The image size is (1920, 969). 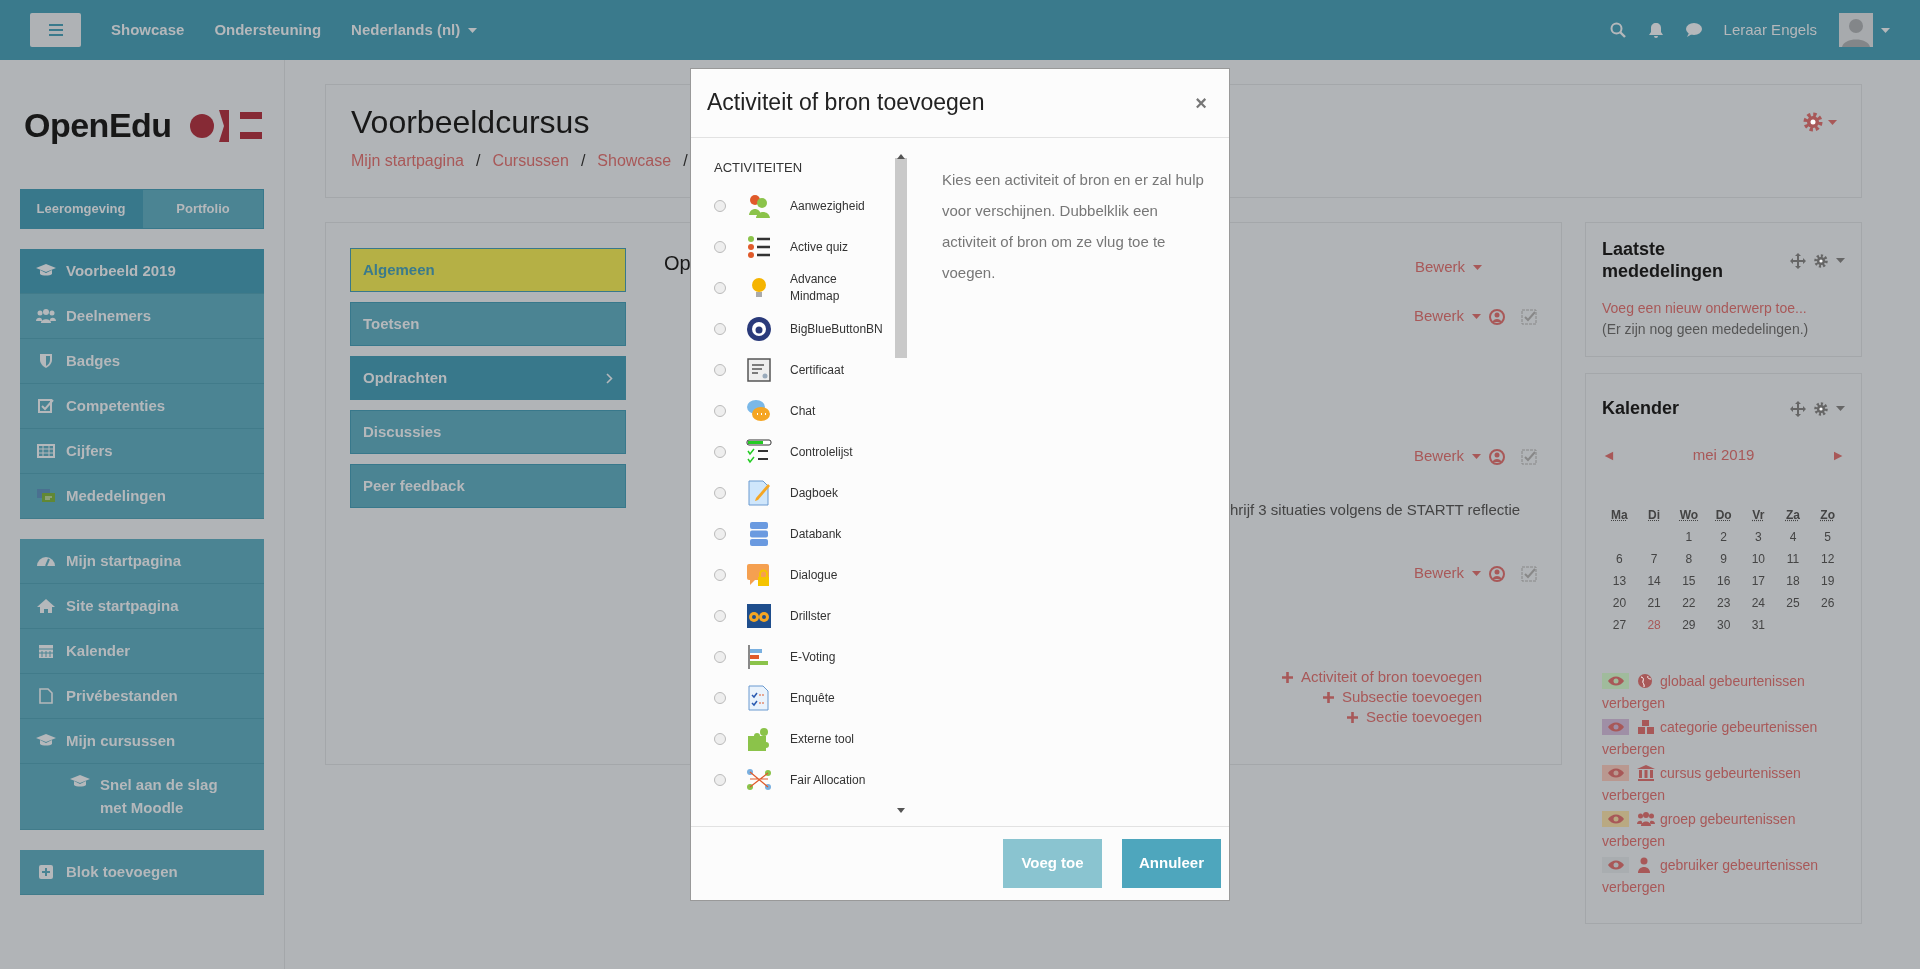 I want to click on add-link: Subsectie toevoegen, so click(x=1402, y=697).